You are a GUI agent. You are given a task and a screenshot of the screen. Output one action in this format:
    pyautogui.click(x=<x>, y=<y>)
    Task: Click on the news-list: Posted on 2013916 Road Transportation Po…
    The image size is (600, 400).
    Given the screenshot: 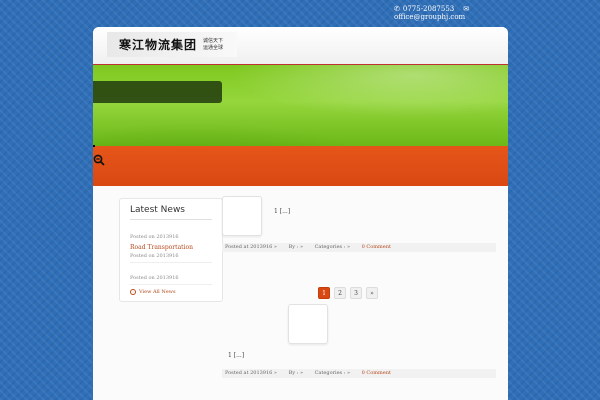 What is the action you would take?
    pyautogui.click(x=171, y=259)
    